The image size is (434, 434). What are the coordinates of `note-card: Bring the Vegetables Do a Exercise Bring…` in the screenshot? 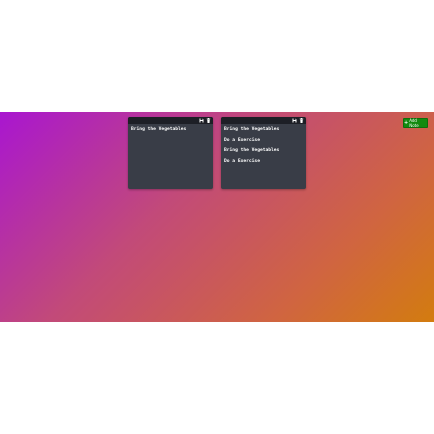 It's located at (263, 153).